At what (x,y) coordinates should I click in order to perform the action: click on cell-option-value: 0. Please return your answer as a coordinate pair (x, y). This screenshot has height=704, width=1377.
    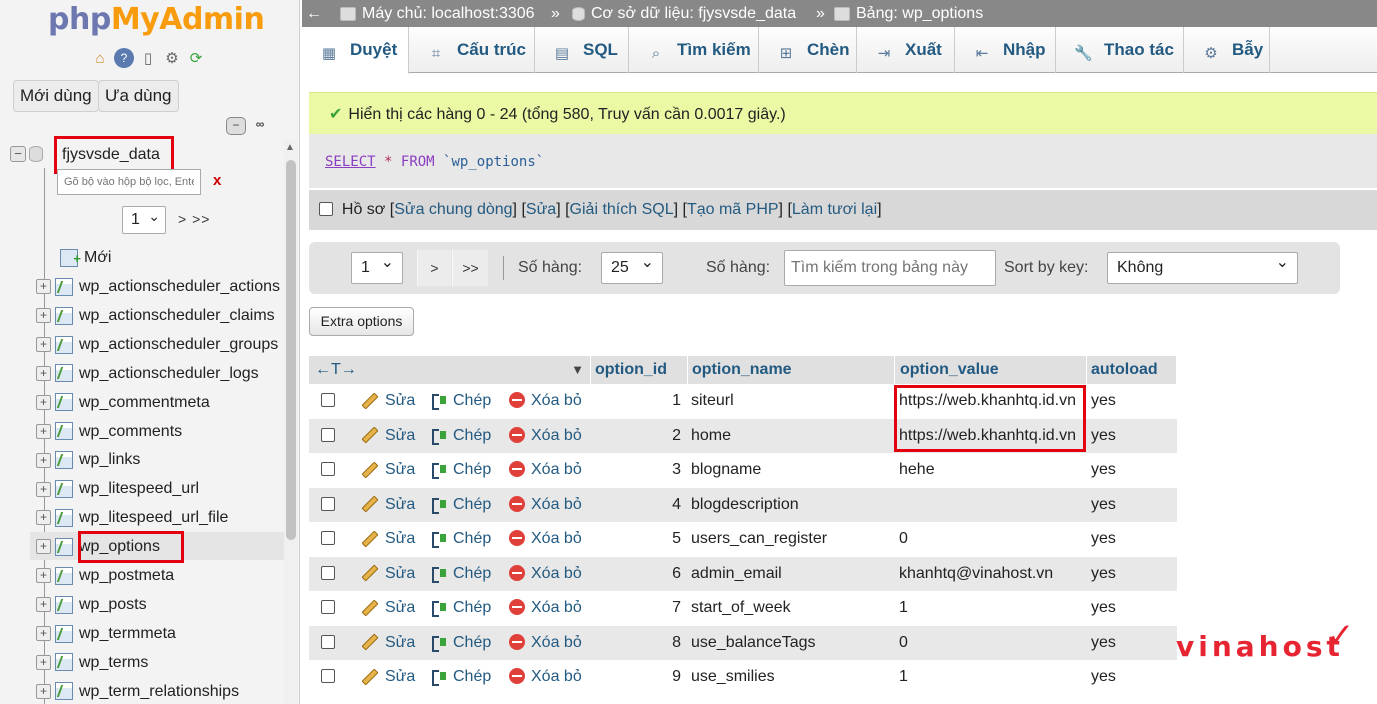
    Looking at the image, I should click on (903, 643).